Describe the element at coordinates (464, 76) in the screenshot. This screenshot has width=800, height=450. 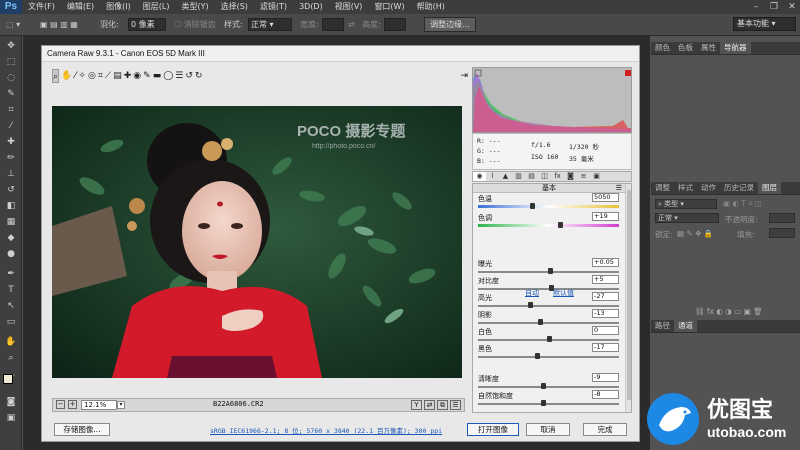
I see `fullscreen-toggle-icon: ⇥` at that location.